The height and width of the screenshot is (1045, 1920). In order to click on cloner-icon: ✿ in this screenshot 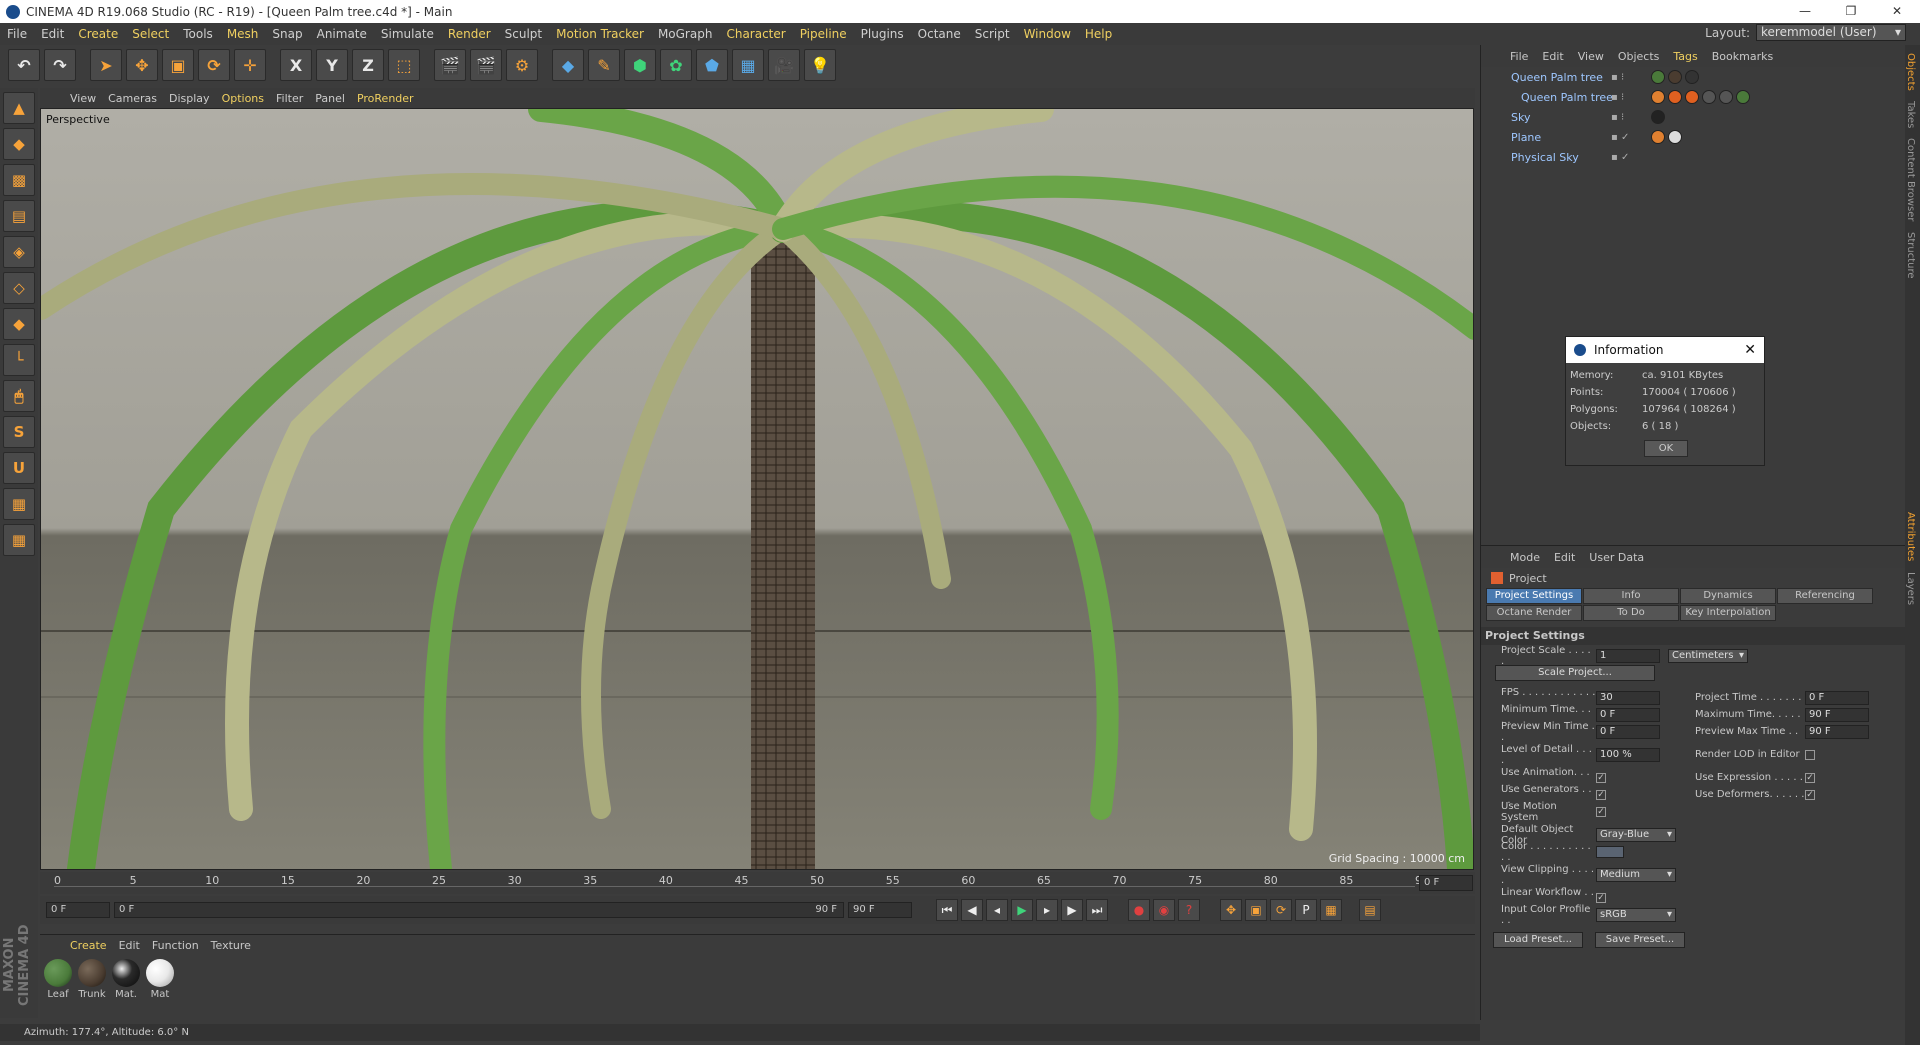, I will do `click(676, 65)`.